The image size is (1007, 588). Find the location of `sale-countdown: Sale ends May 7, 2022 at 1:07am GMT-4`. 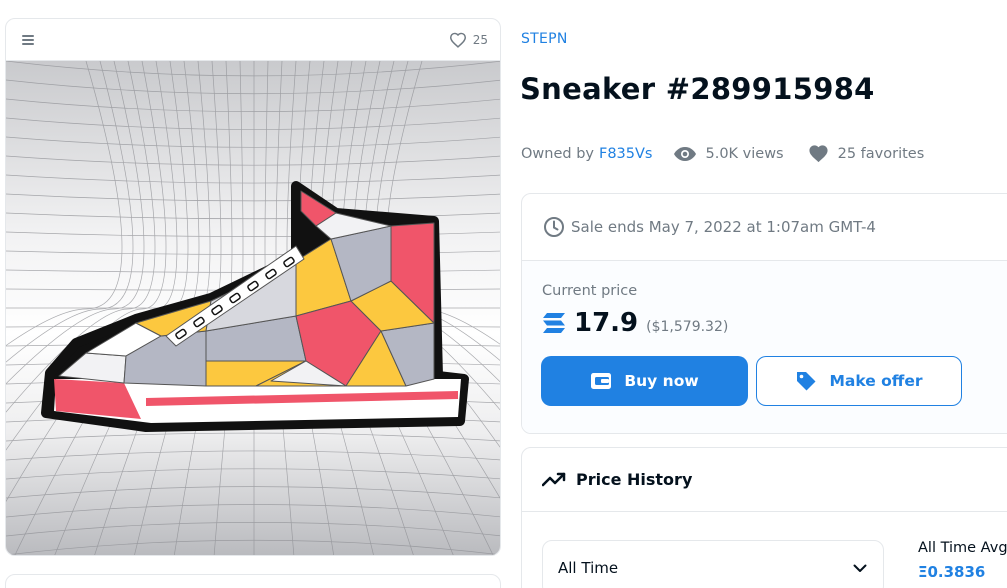

sale-countdown: Sale ends May 7, 2022 at 1:07am GMT-4 is located at coordinates (764, 227).